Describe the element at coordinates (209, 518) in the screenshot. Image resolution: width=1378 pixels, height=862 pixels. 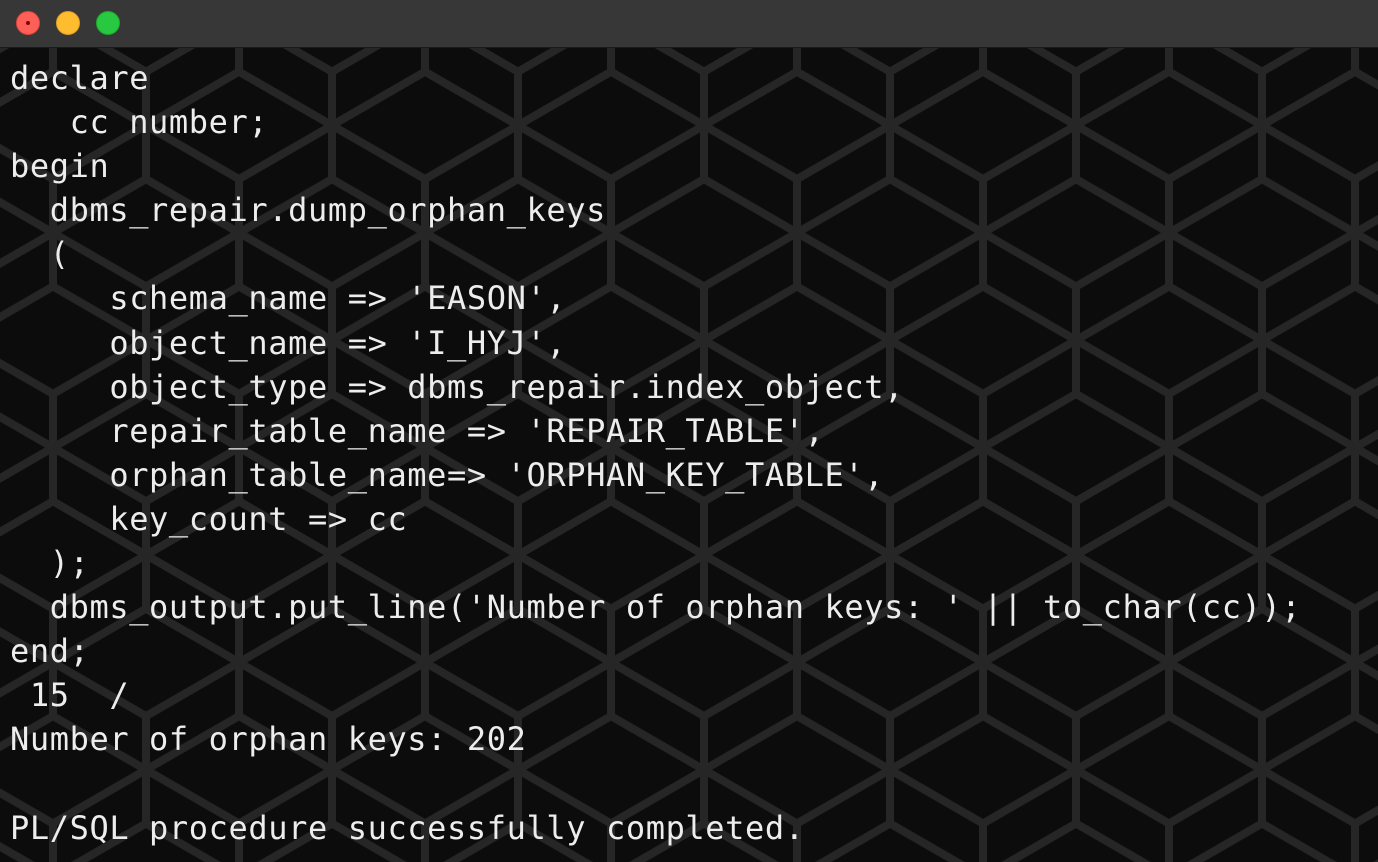
I see `terminal-line: key_count => cc` at that location.